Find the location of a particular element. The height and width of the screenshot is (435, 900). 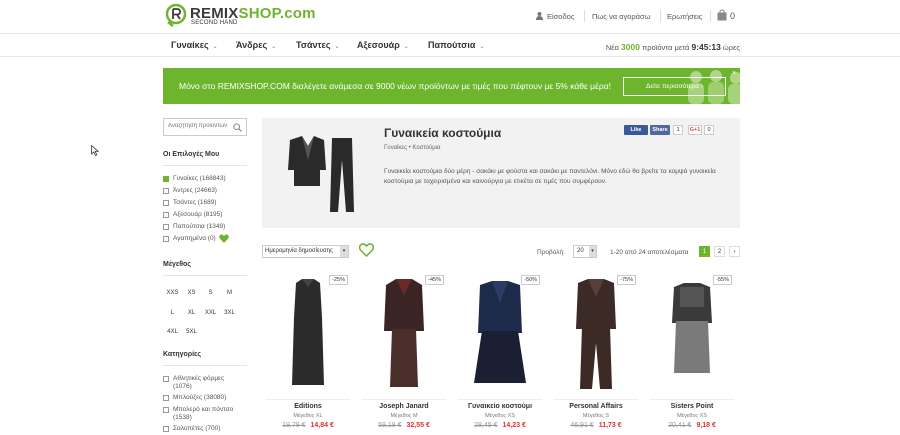

close-icon: × is located at coordinates (734, 73).